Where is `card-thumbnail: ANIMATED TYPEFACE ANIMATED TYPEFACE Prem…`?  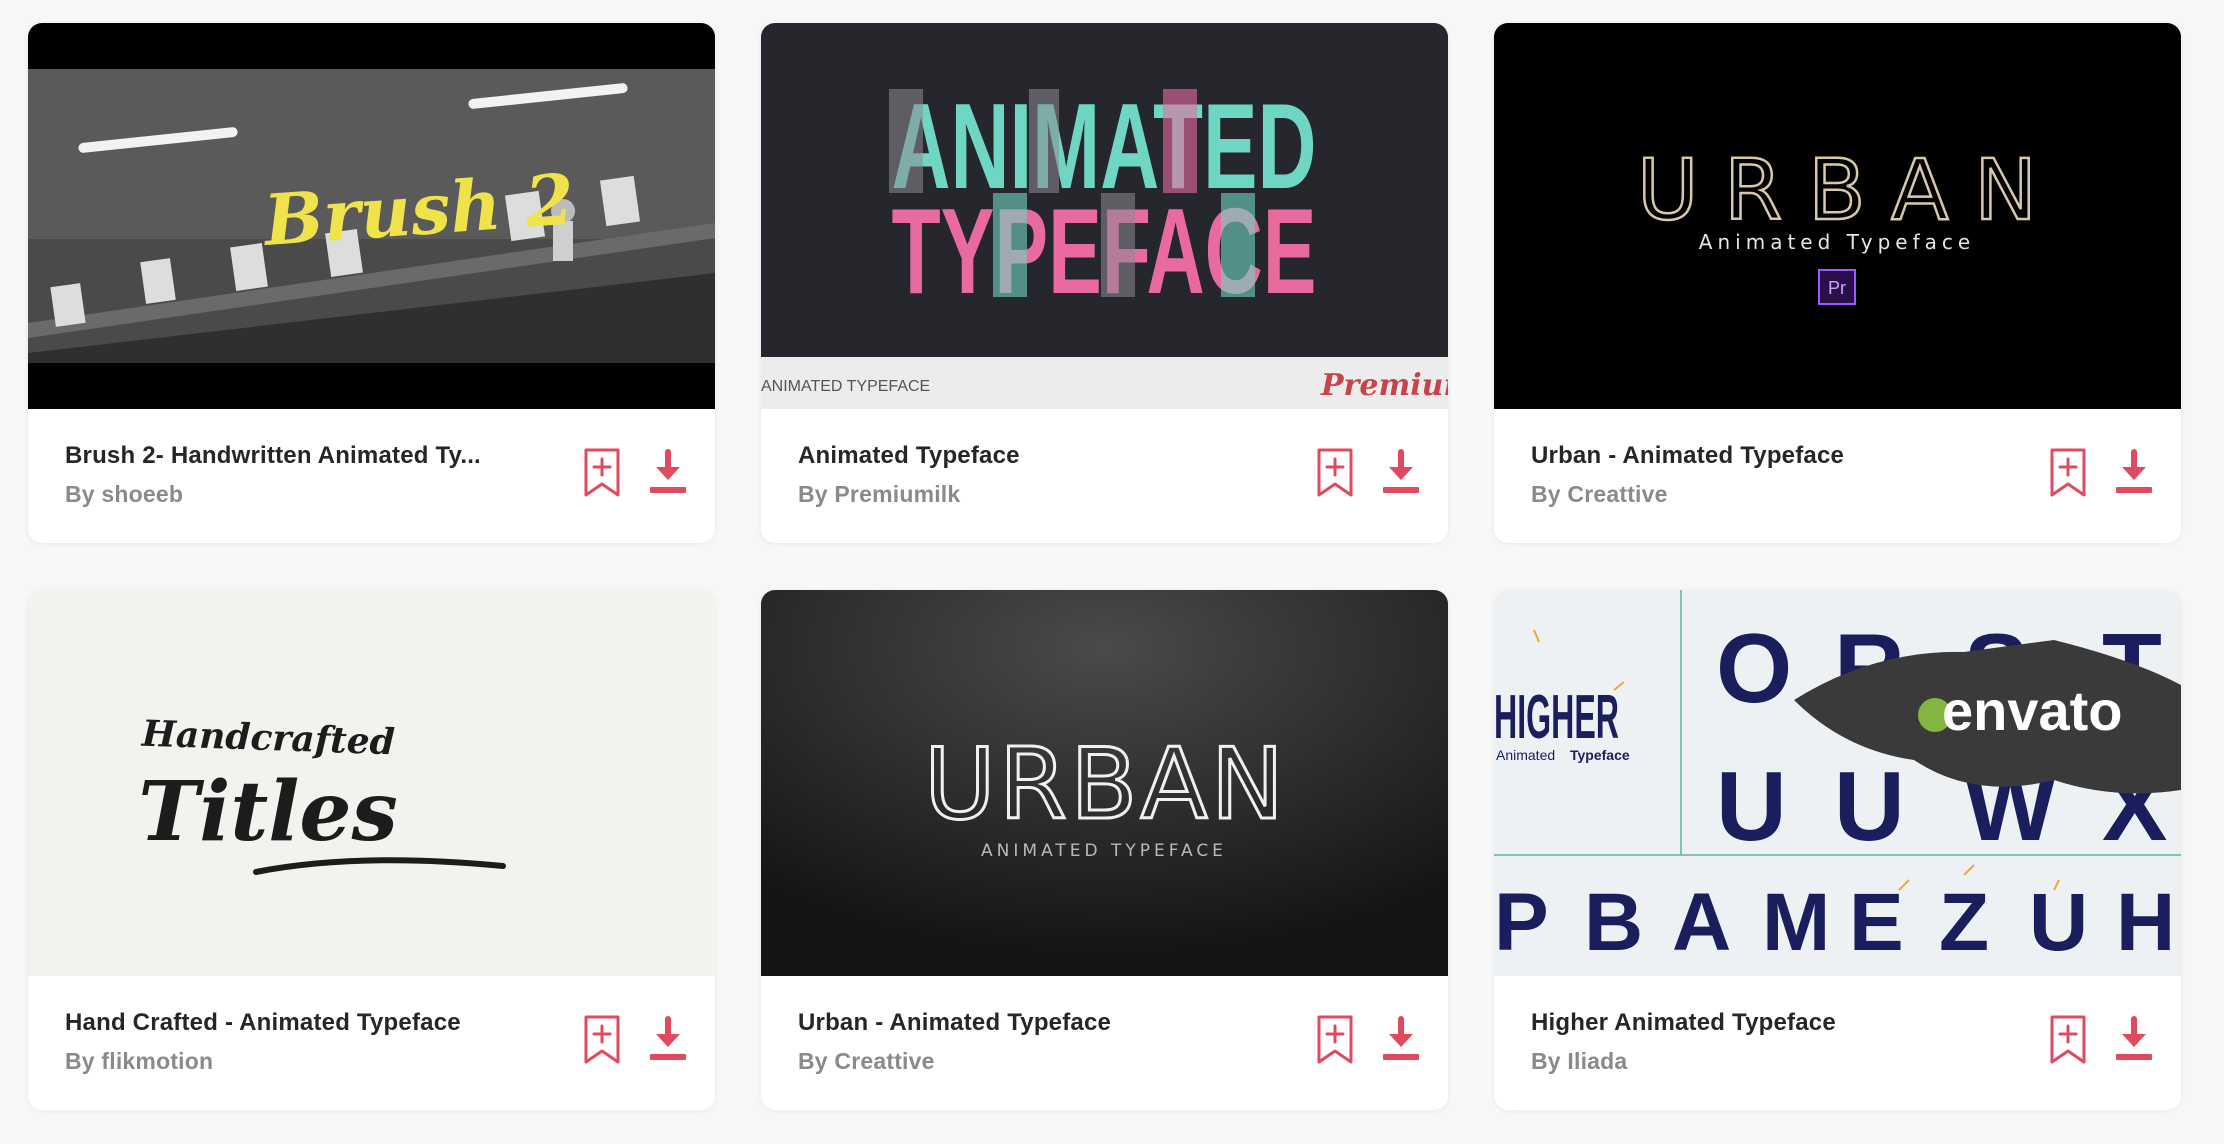
card-thumbnail: ANIMATED TYPEFACE ANIMATED TYPEFACE Prem… is located at coordinates (1104, 216).